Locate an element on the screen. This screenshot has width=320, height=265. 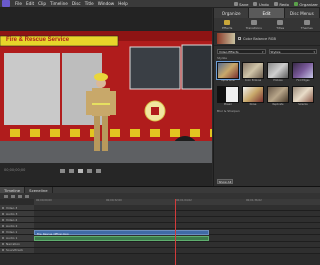
track-header: Video 1 is located at coordinates (17, 232).